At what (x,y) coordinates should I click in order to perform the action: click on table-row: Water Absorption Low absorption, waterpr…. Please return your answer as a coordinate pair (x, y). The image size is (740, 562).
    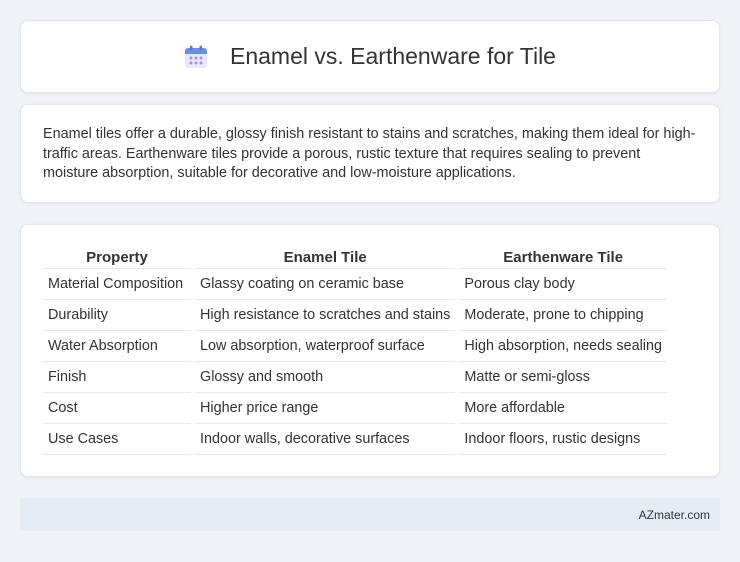
    Looking at the image, I should click on (355, 346).